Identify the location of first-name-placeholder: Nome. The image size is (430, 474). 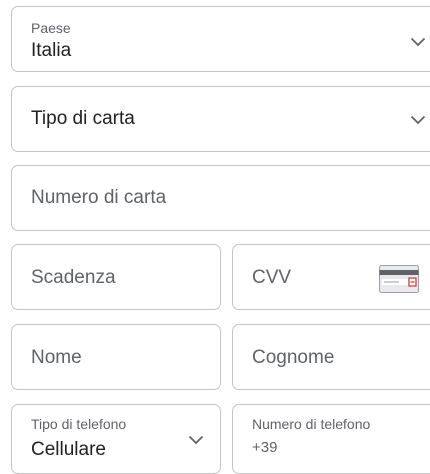
(56, 357).